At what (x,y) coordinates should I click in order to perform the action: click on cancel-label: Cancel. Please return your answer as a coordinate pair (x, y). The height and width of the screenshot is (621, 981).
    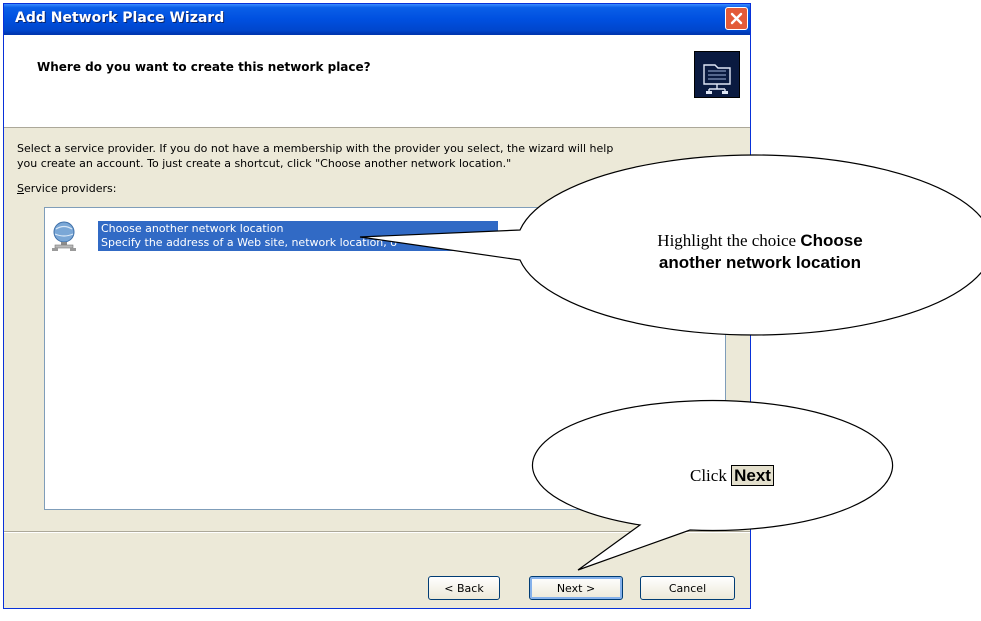
    Looking at the image, I should click on (687, 588).